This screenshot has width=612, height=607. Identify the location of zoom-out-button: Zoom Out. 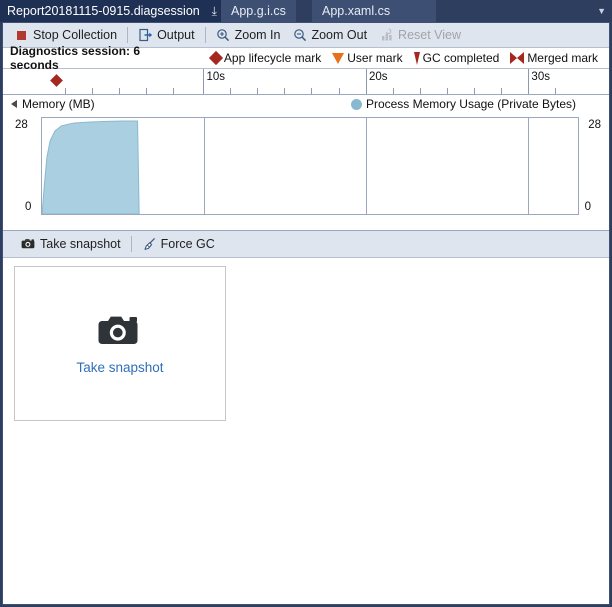
(329, 35).